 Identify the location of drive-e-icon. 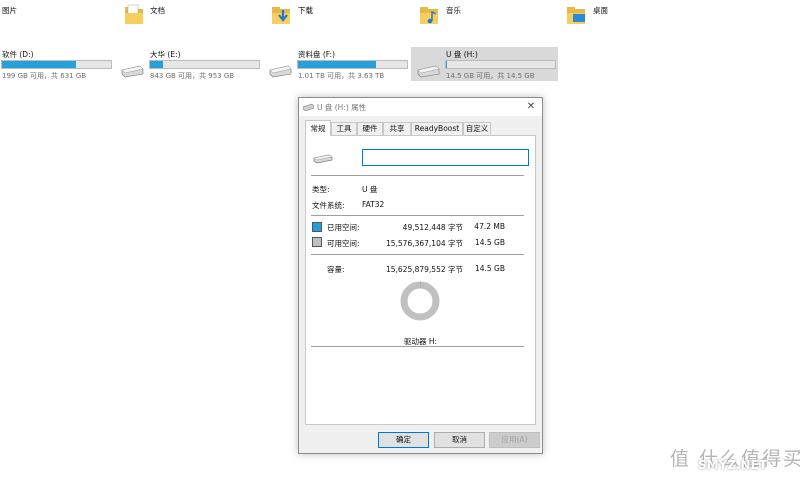
(132, 70).